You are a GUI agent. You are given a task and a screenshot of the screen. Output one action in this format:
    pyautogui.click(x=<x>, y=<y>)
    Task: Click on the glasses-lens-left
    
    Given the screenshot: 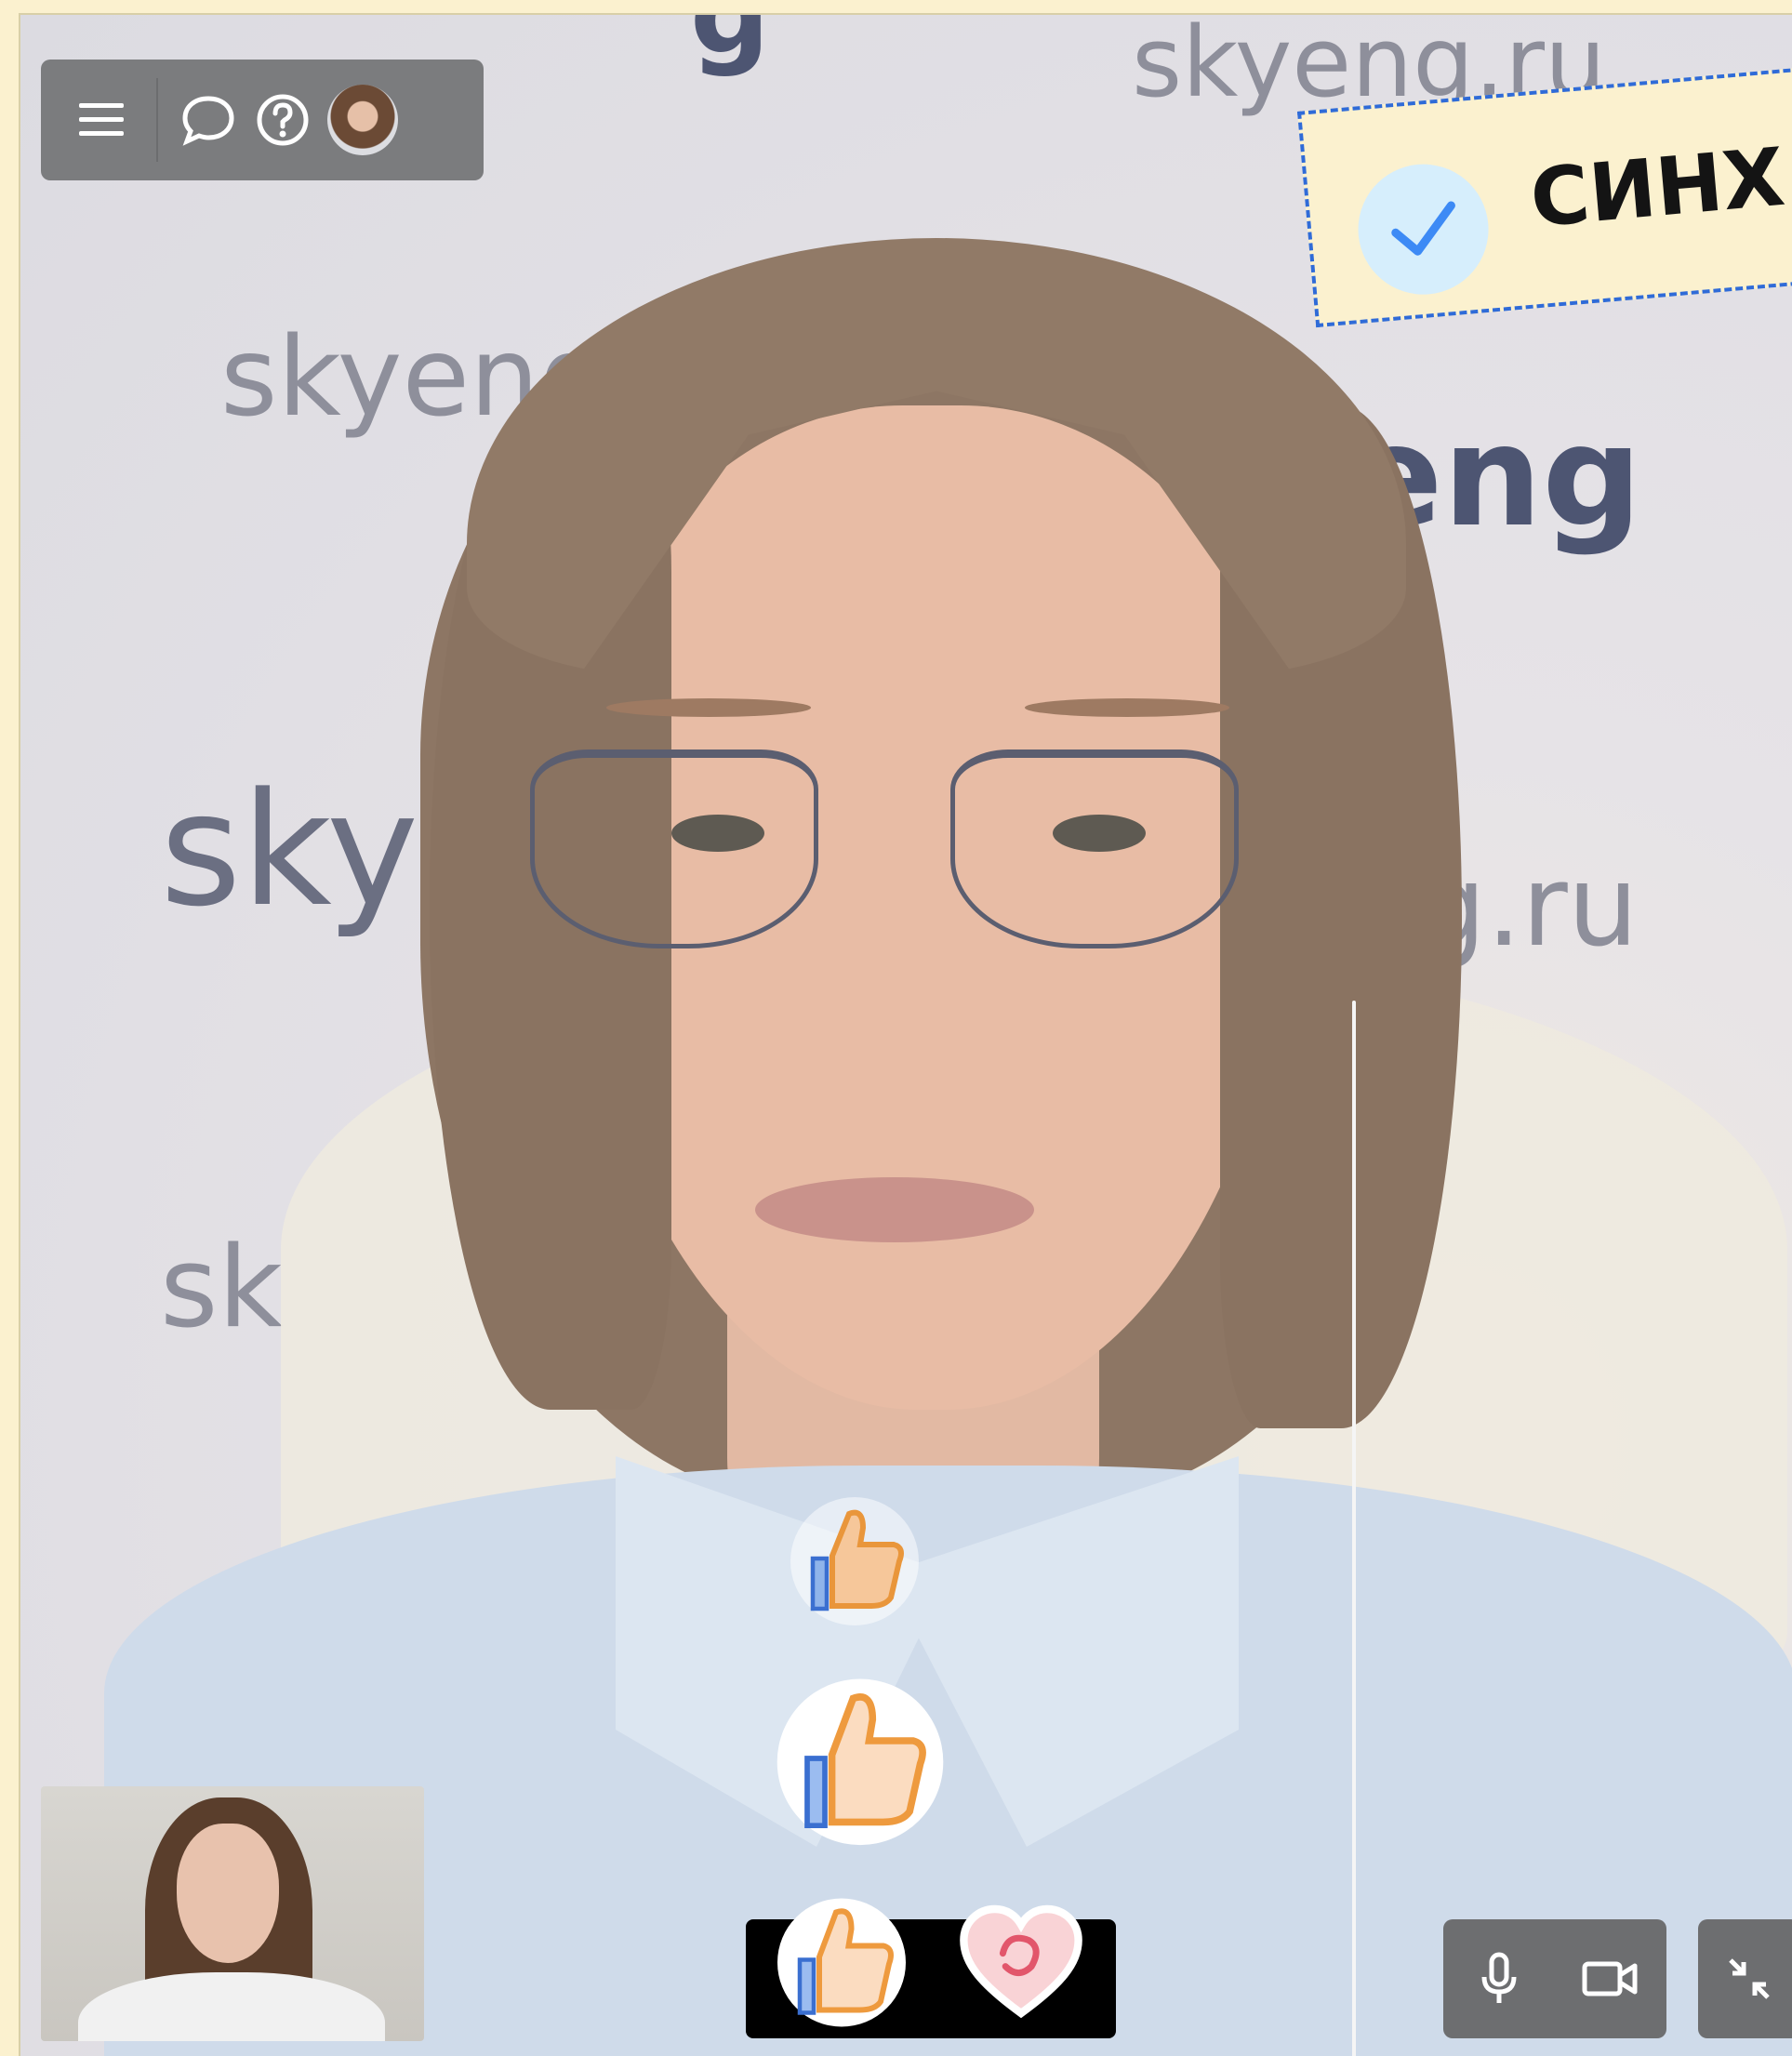 What is the action you would take?
    pyautogui.click(x=674, y=848)
    